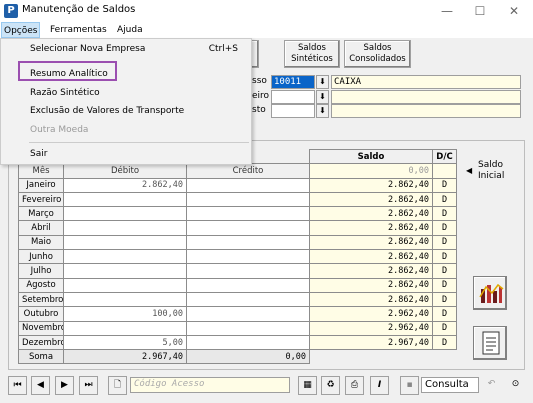  I want to click on saldo-anterior: 0,00, so click(371, 171).